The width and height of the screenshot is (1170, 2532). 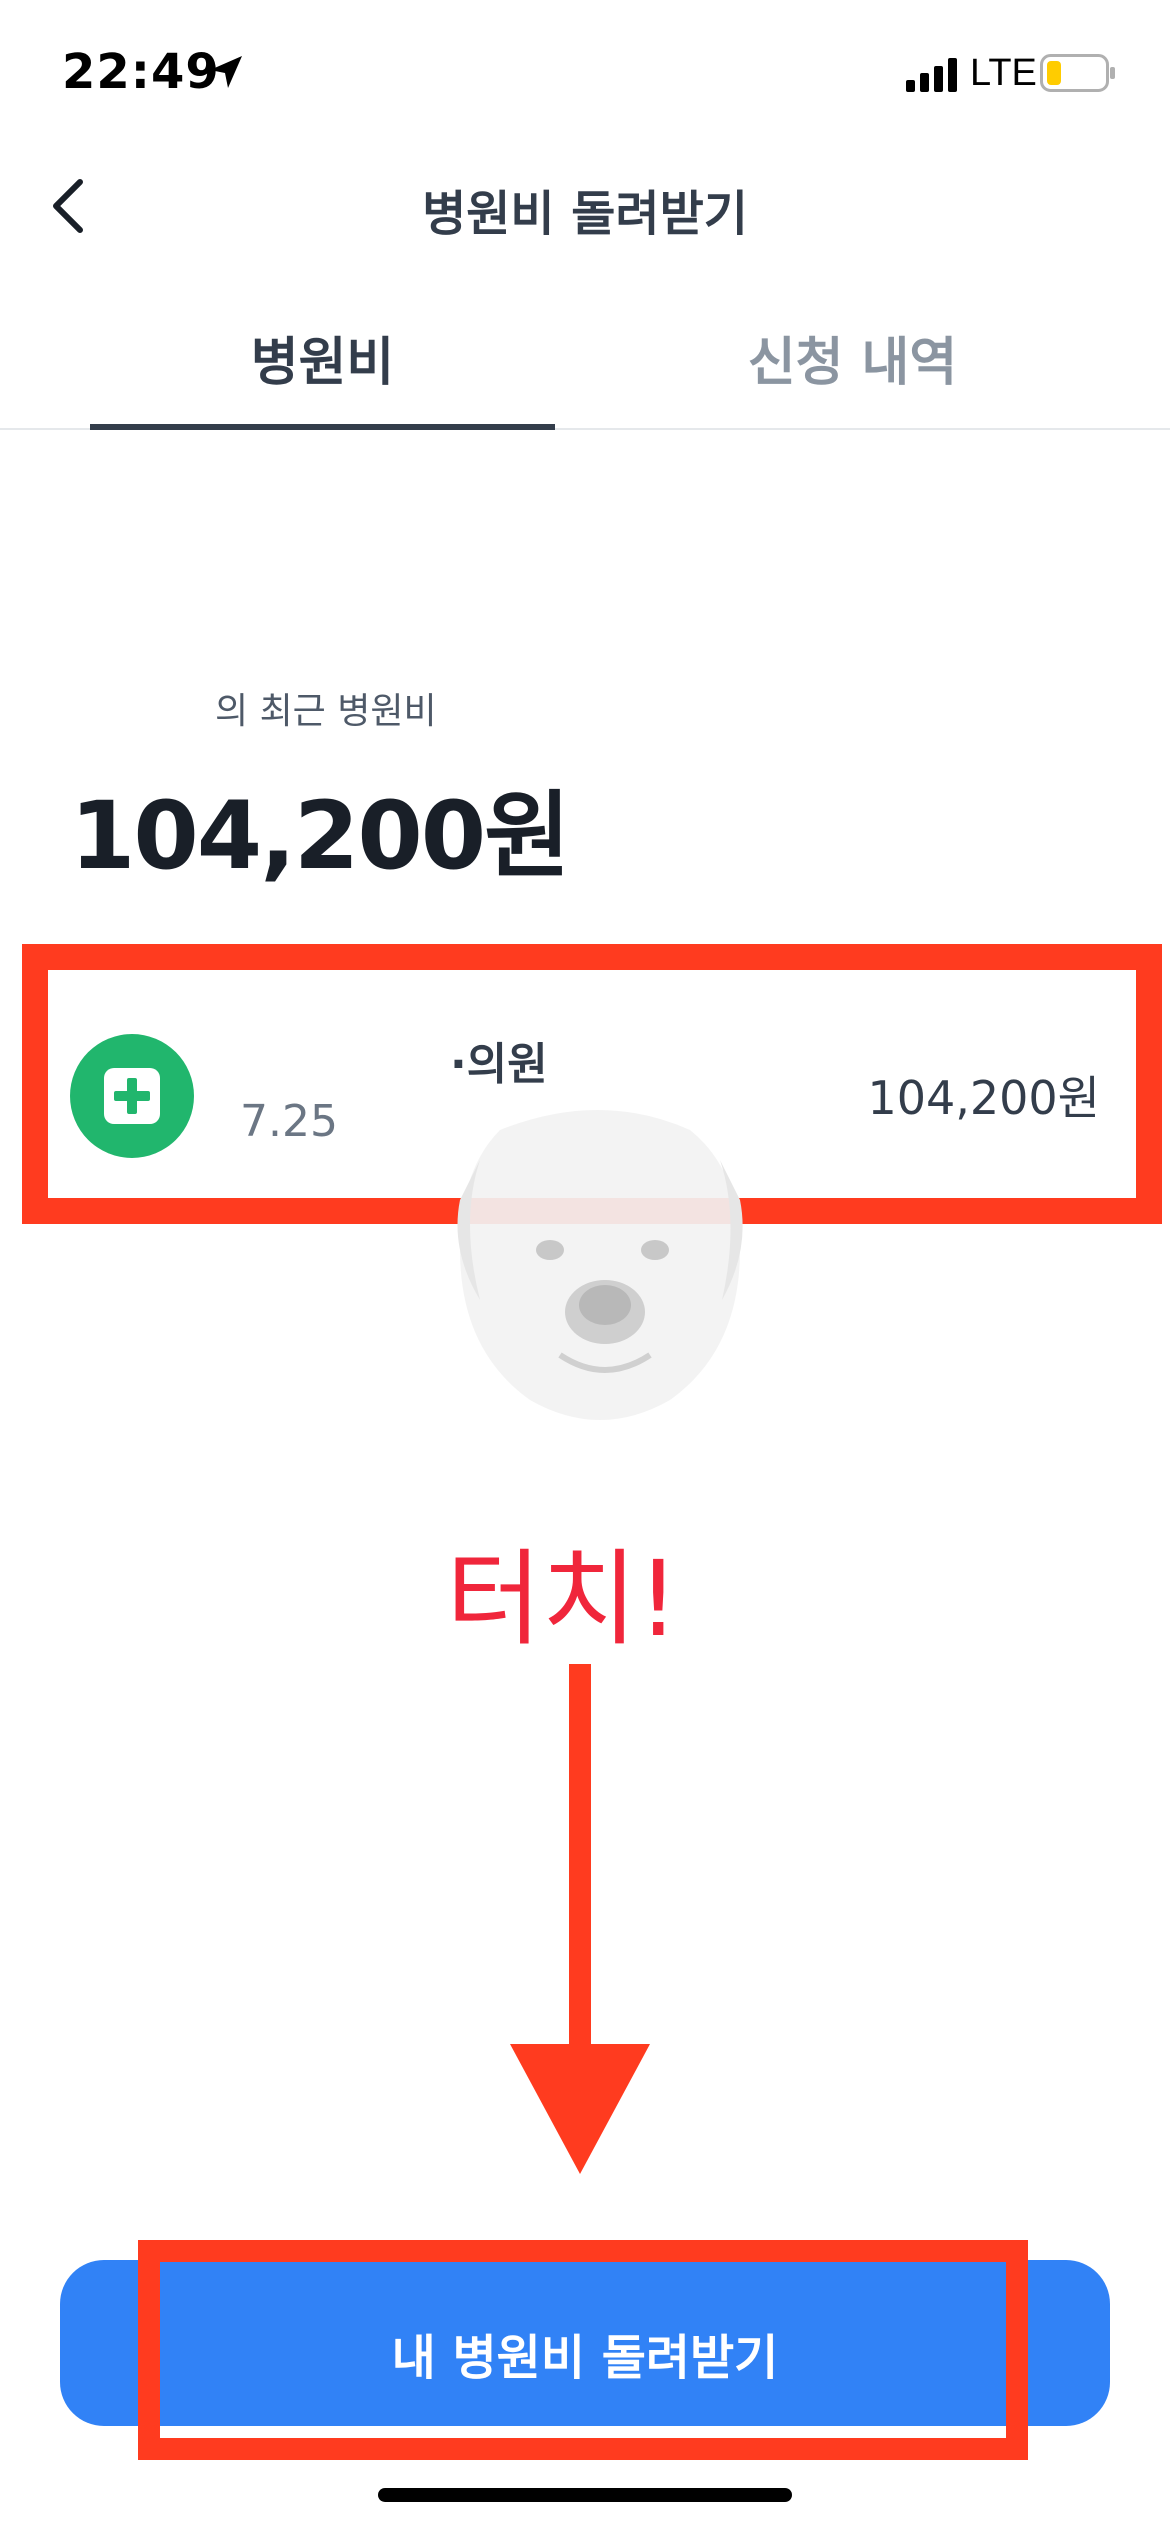 What do you see at coordinates (585, 70) in the screenshot?
I see `status-bar: 22:49 LTE` at bounding box center [585, 70].